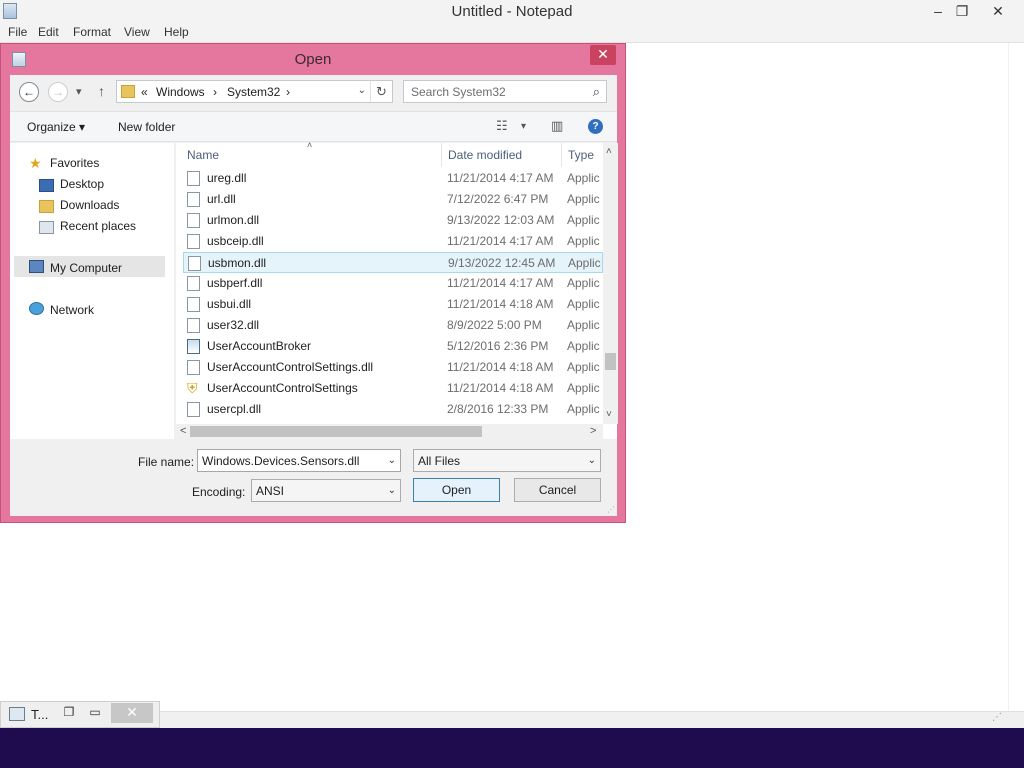  I want to click on file-row: usbui.dll 11/21/2014 4:18 AM Applic, so click(393, 304).